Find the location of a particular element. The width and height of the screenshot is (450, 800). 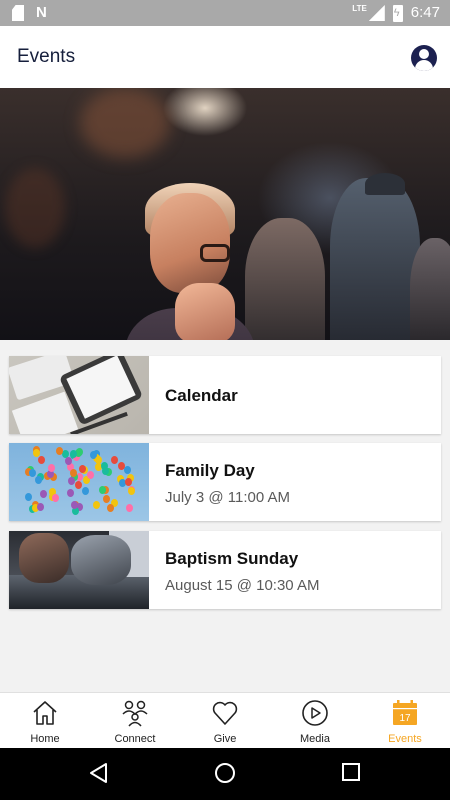

nav-give: Give is located at coordinates (225, 721).